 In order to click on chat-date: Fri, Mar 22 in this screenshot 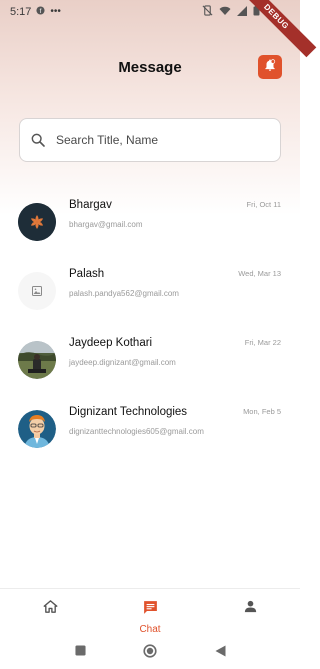, I will do `click(262, 342)`.